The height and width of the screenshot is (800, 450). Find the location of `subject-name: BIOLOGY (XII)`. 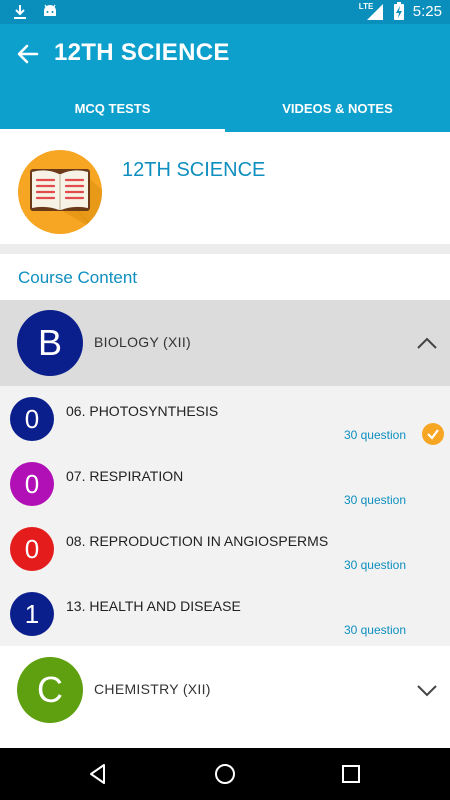

subject-name: BIOLOGY (XII) is located at coordinates (142, 342).